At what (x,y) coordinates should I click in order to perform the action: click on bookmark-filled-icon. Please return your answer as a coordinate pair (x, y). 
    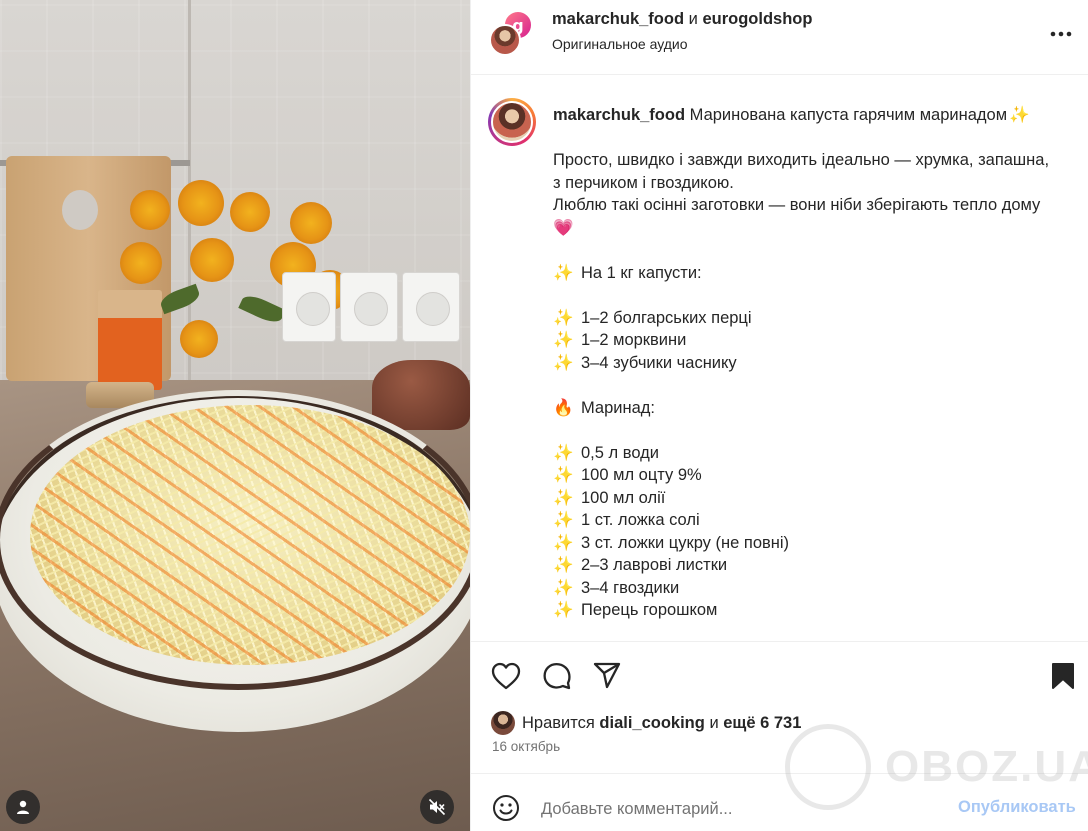
    Looking at the image, I should click on (1063, 676).